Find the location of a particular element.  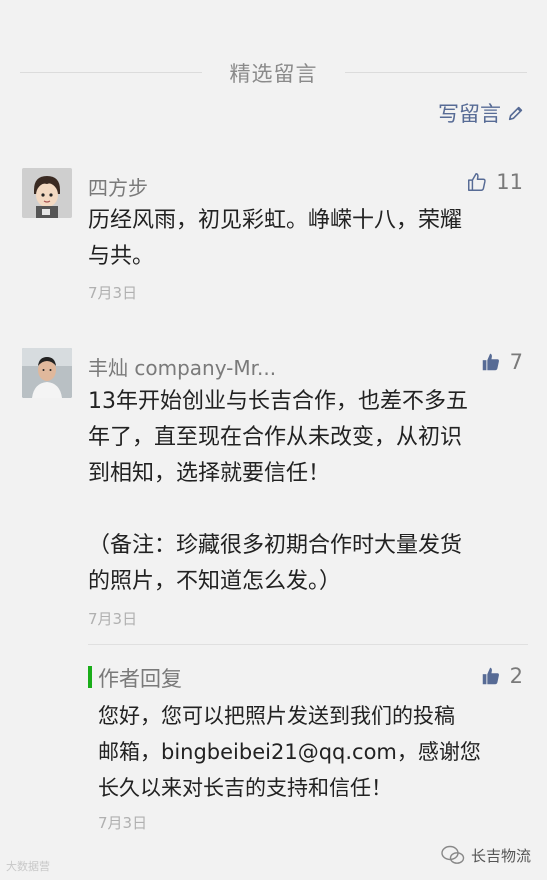

like-button: 11 is located at coordinates (494, 182).